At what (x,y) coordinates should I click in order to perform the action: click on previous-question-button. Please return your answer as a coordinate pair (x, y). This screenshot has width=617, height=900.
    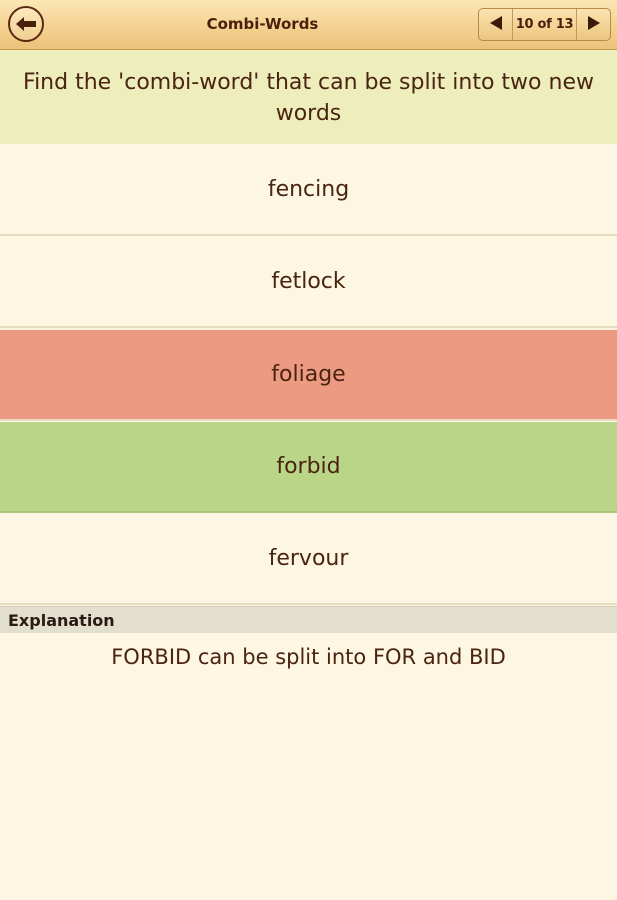
    Looking at the image, I should click on (496, 24).